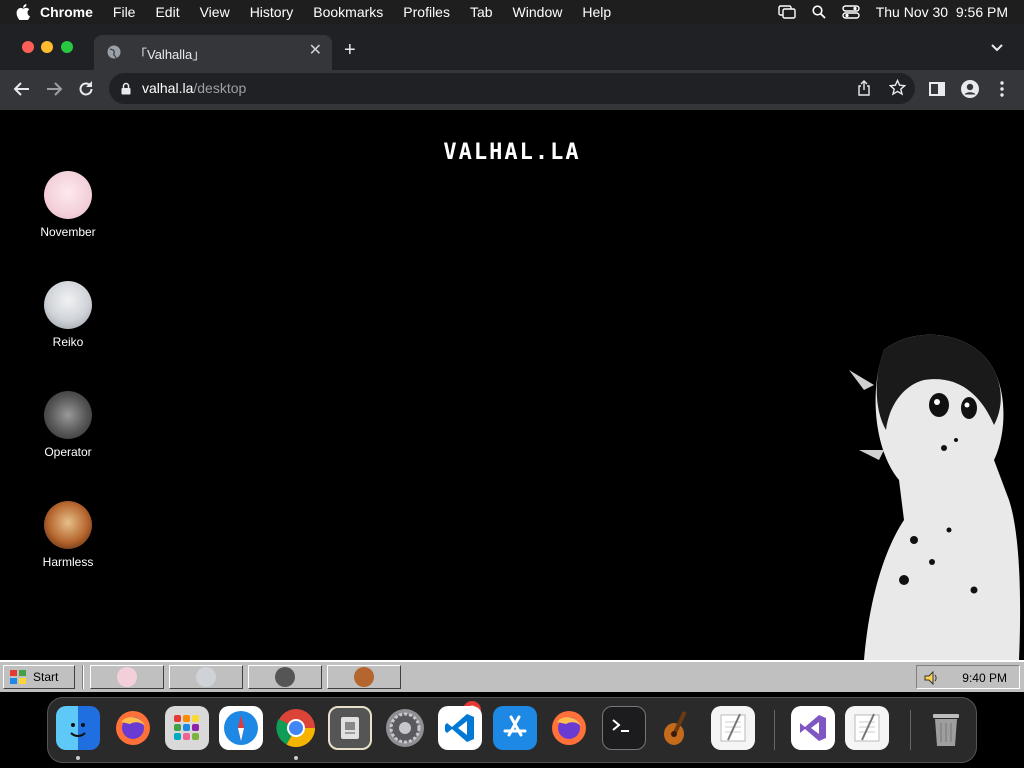  What do you see at coordinates (512, 88) in the screenshot?
I see `address-bar: valhal.la/desktop` at bounding box center [512, 88].